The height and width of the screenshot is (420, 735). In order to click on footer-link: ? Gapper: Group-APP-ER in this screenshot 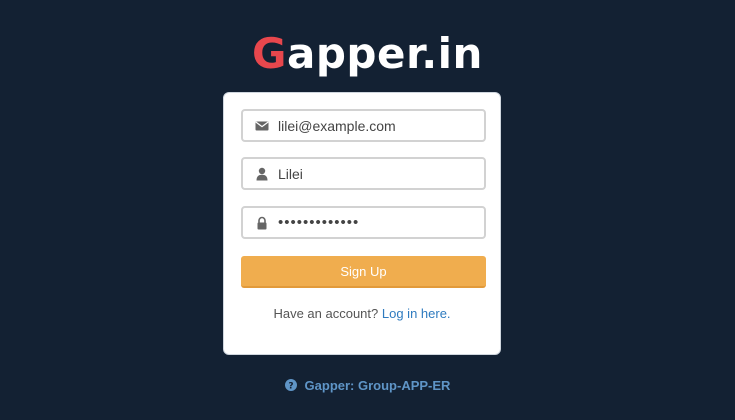, I will do `click(367, 385)`.